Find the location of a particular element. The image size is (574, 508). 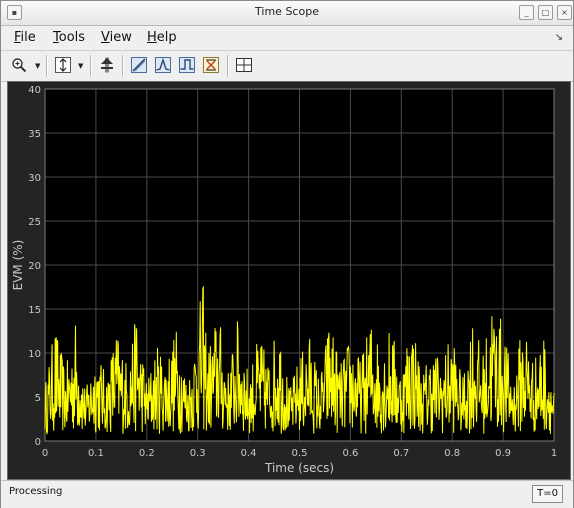

menu-view-label: iew is located at coordinates (120, 37).